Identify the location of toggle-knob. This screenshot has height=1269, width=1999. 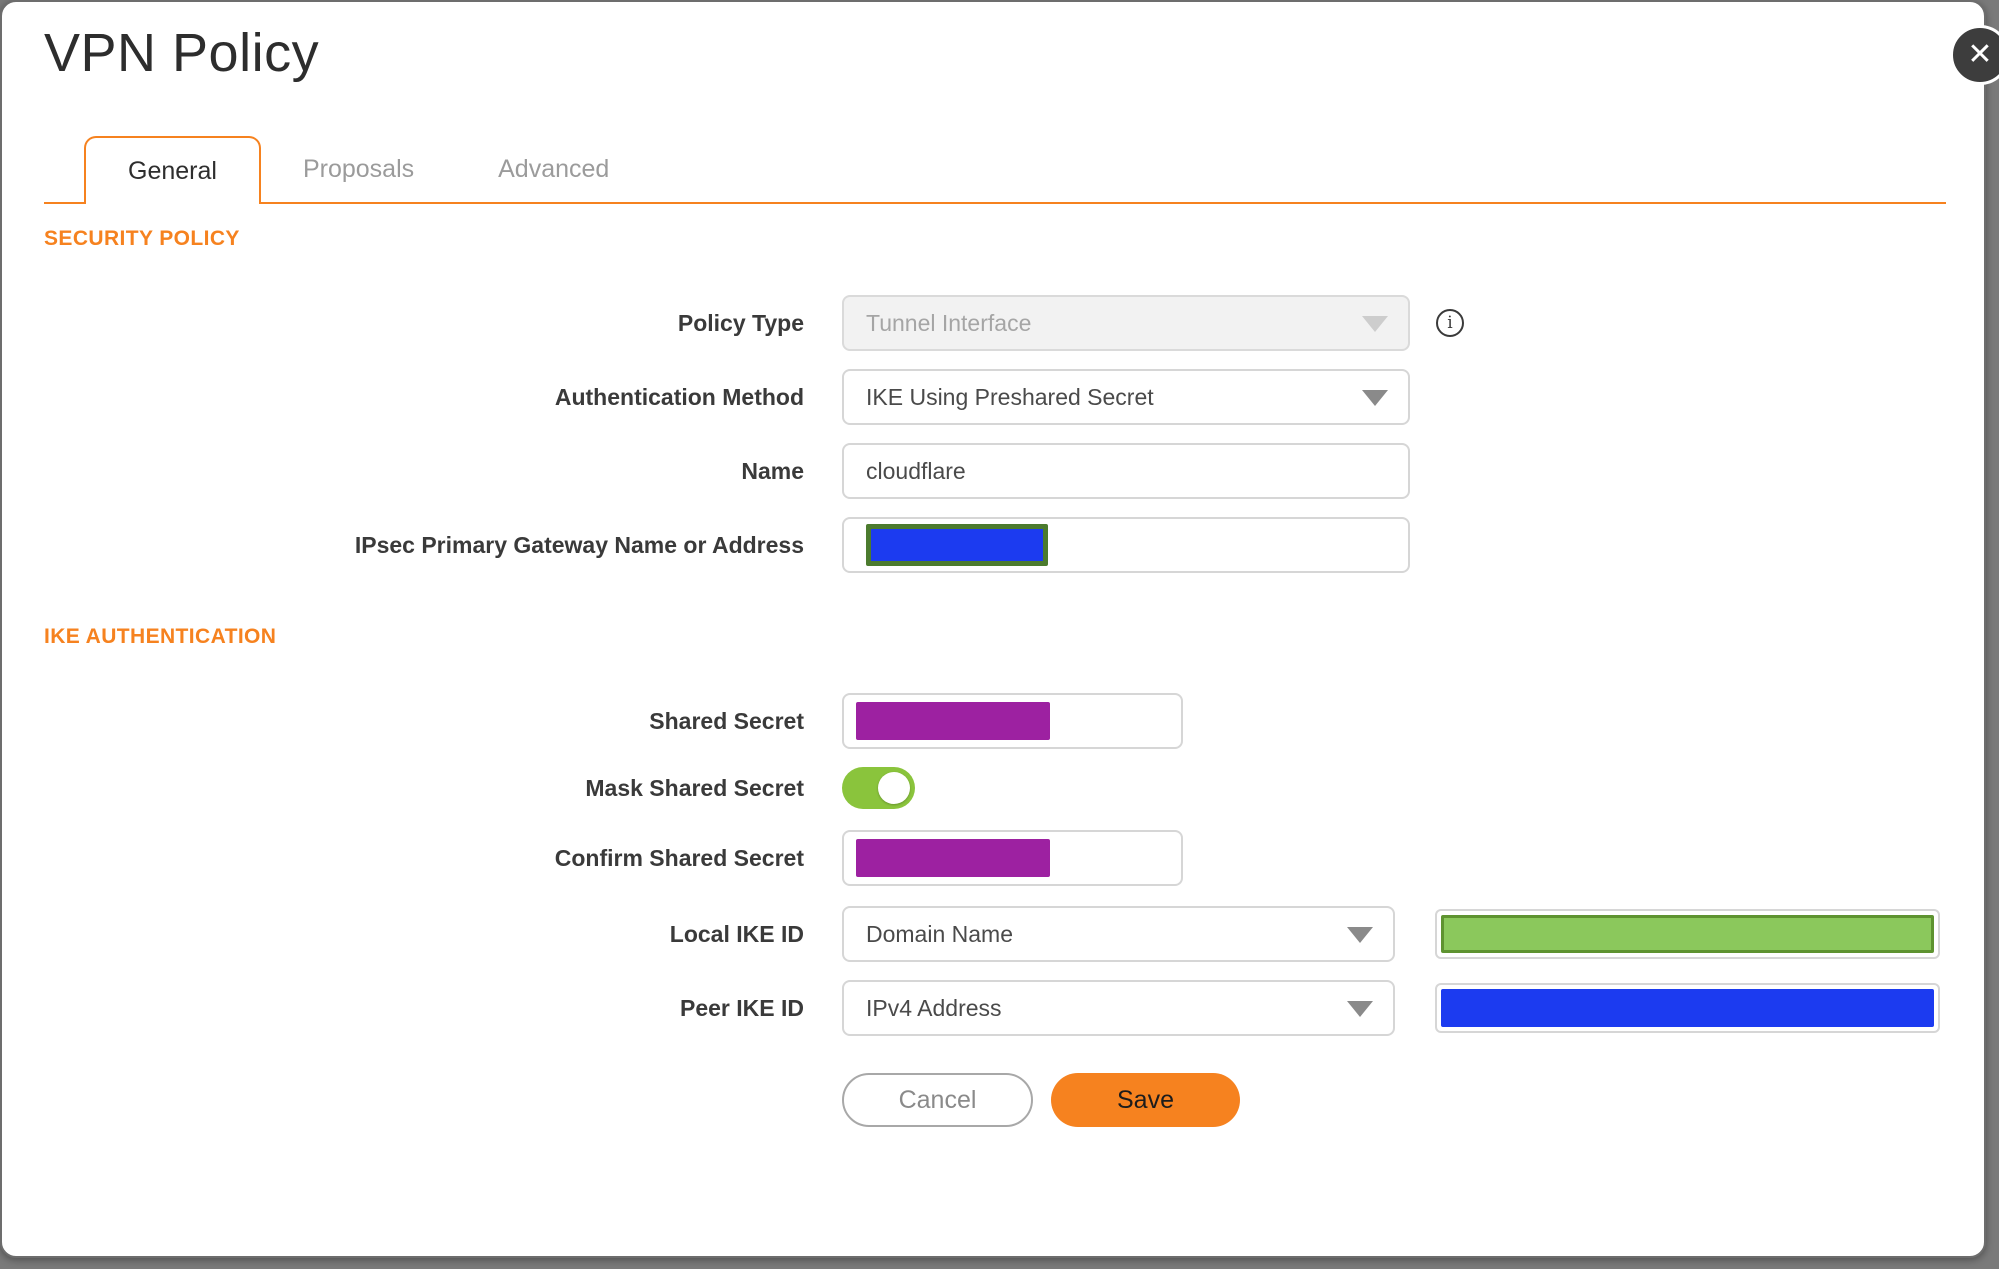
(894, 788).